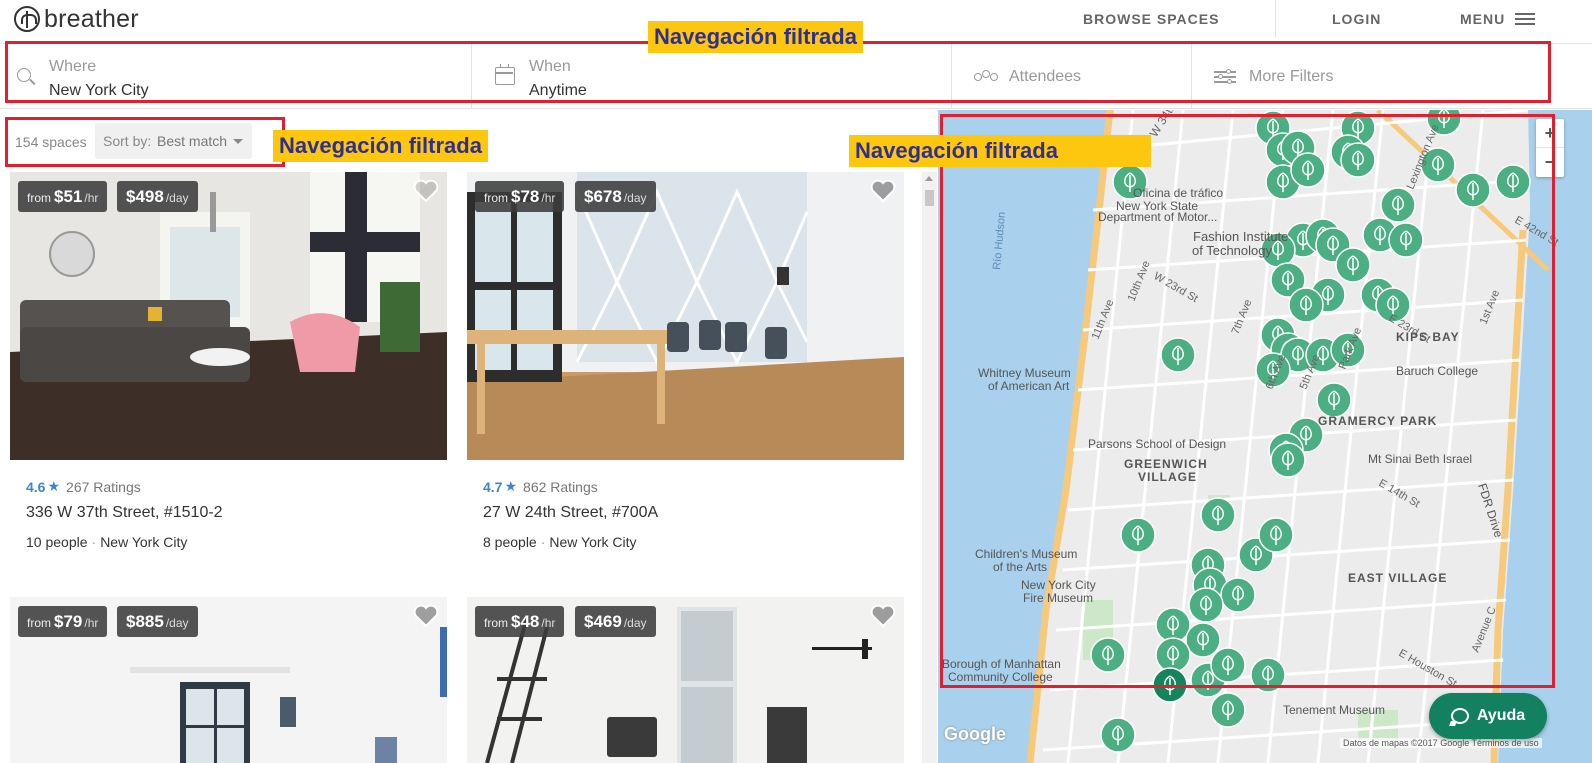 Image resolution: width=1592 pixels, height=763 pixels. What do you see at coordinates (615, 621) in the screenshot?
I see `daily-price-tag: $469/day` at bounding box center [615, 621].